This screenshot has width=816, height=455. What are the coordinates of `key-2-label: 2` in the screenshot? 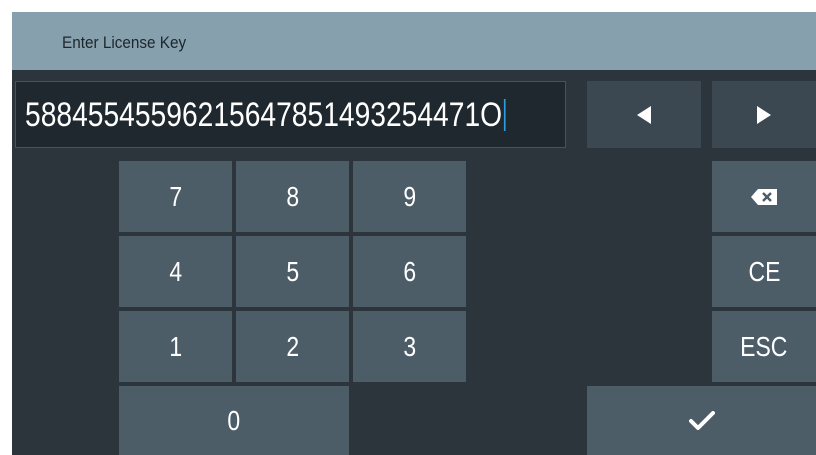 It's located at (292, 346).